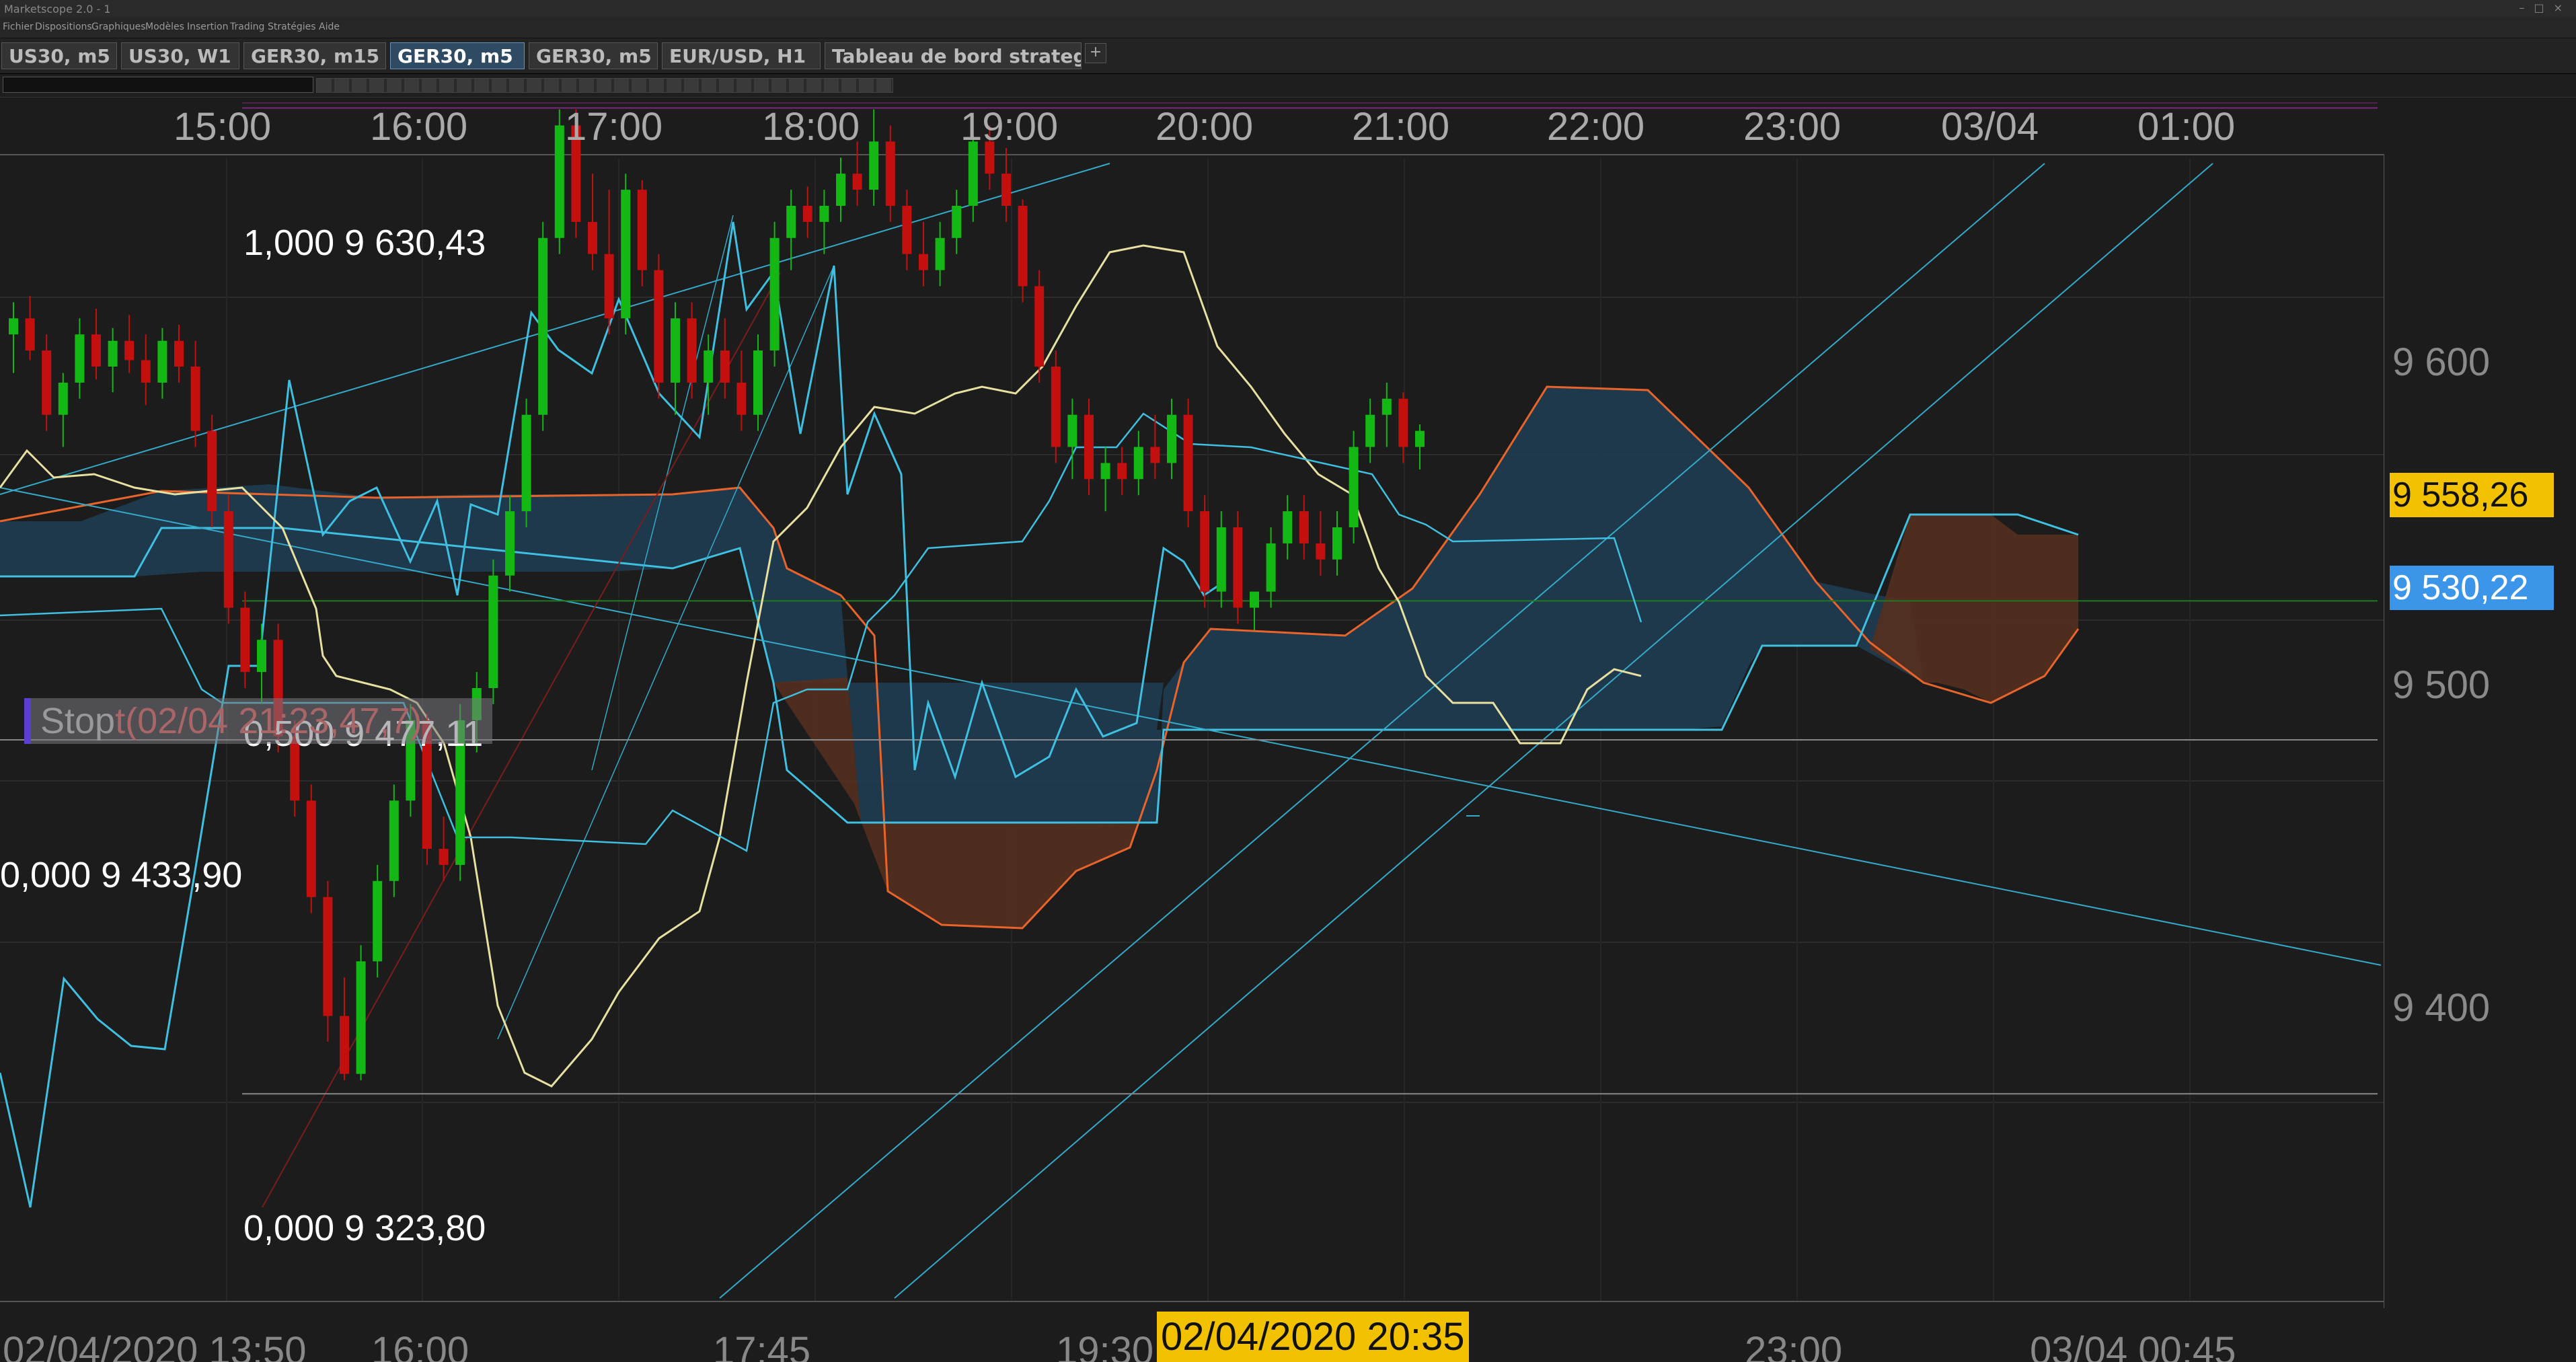  I want to click on time-tick-bottom: 03/04 00:45, so click(2133, 1345).